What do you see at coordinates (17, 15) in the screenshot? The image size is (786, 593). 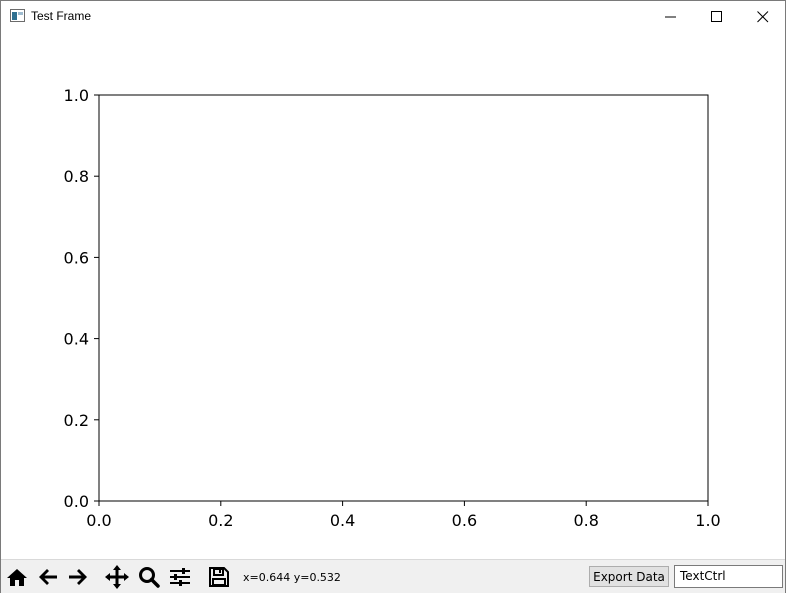 I see `app-icon` at bounding box center [17, 15].